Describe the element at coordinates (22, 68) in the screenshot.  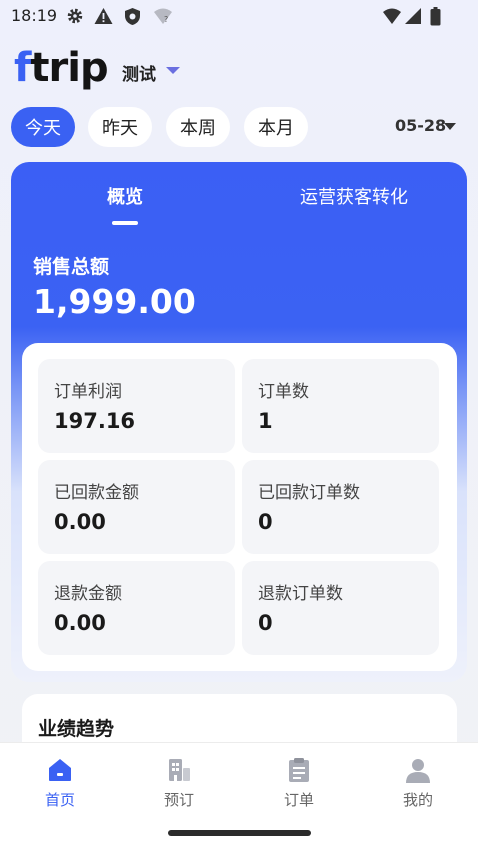
I see `logo-f: f` at that location.